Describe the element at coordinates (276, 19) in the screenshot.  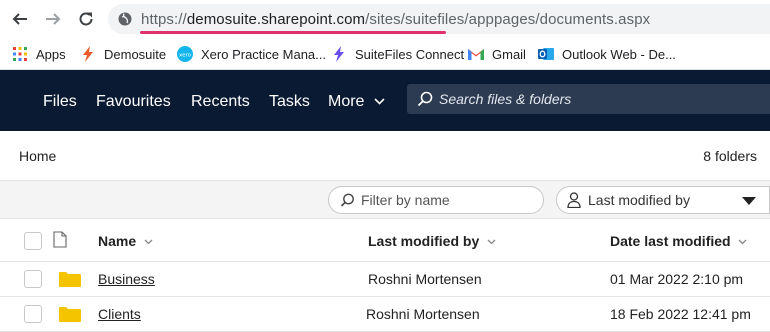
I see `url-host: demosuite.sharepoint.com` at that location.